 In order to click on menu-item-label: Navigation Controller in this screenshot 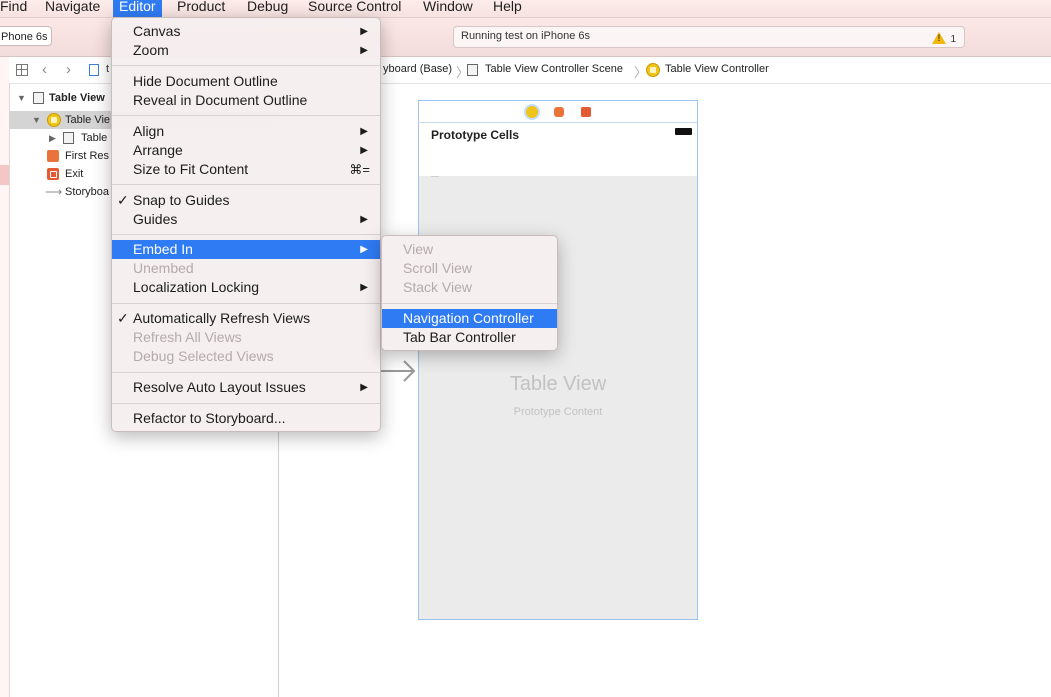, I will do `click(468, 318)`.